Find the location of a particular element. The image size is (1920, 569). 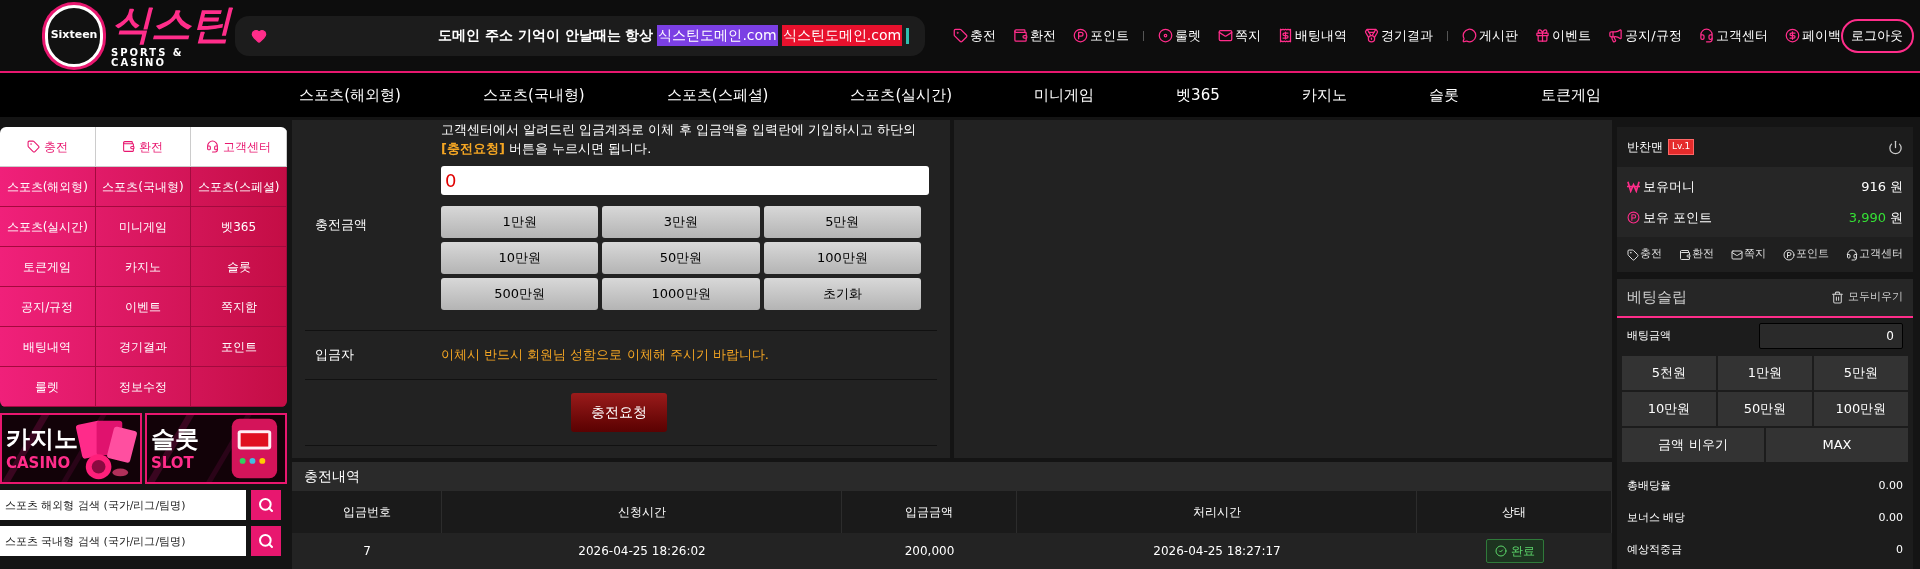

header-link: 게시판 is located at coordinates (1490, 35).